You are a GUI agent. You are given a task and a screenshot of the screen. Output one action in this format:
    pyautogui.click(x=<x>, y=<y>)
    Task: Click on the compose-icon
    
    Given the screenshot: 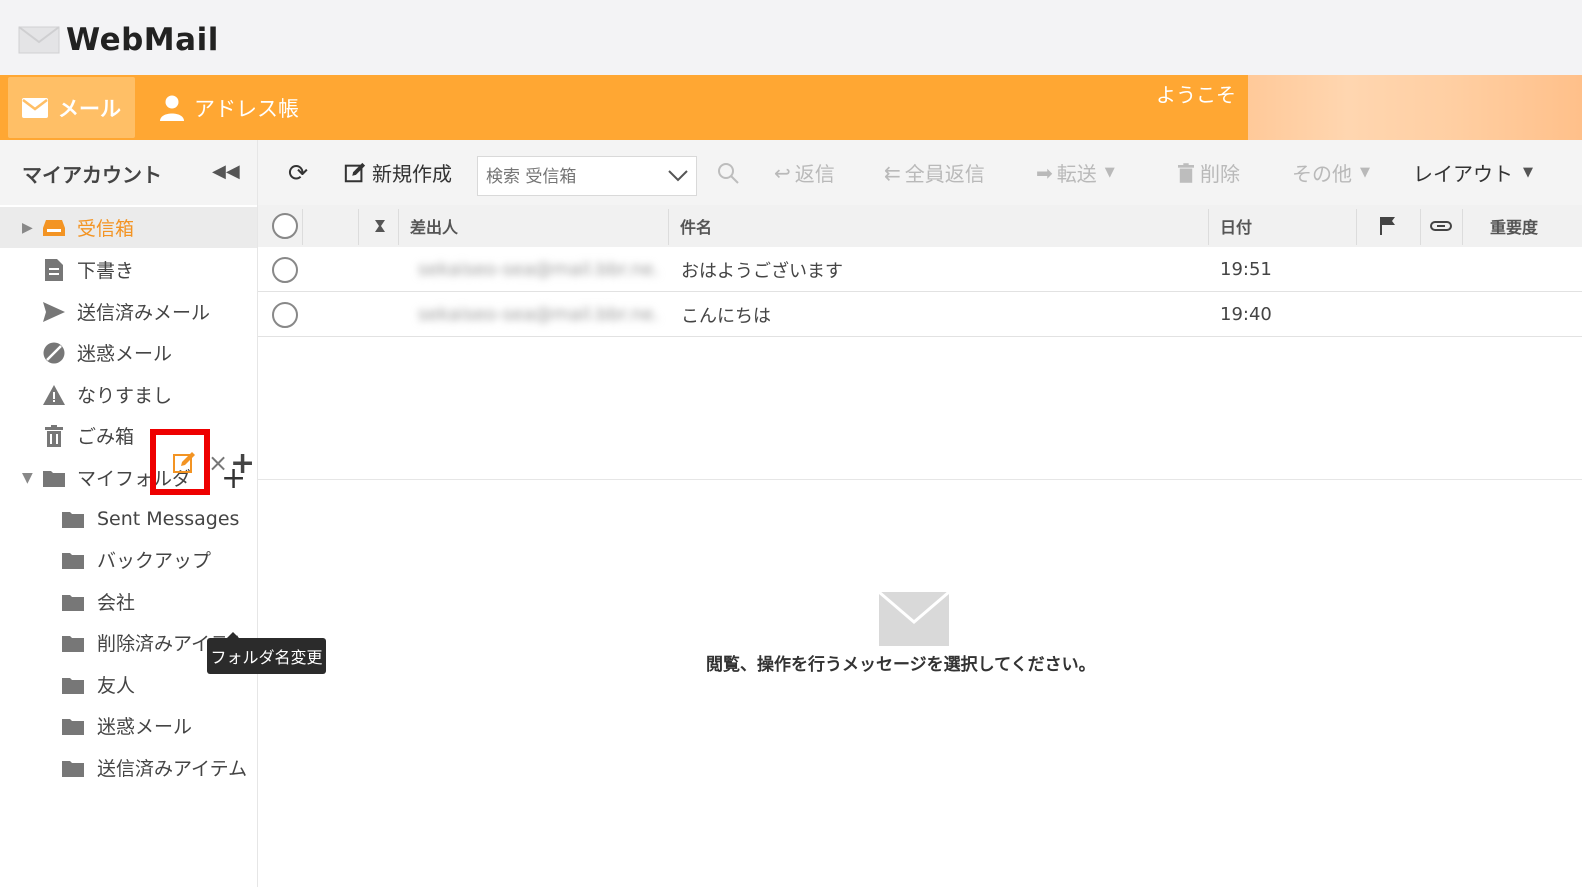 What is the action you would take?
    pyautogui.click(x=355, y=172)
    